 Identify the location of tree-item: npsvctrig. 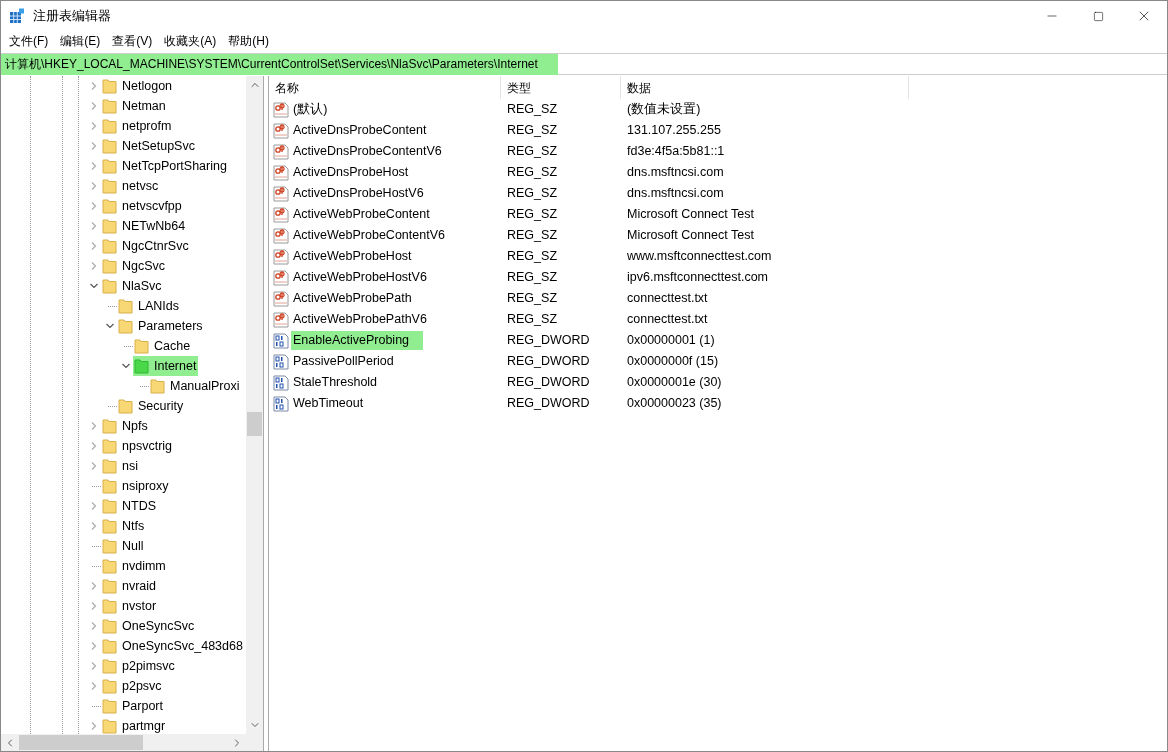
(138, 446).